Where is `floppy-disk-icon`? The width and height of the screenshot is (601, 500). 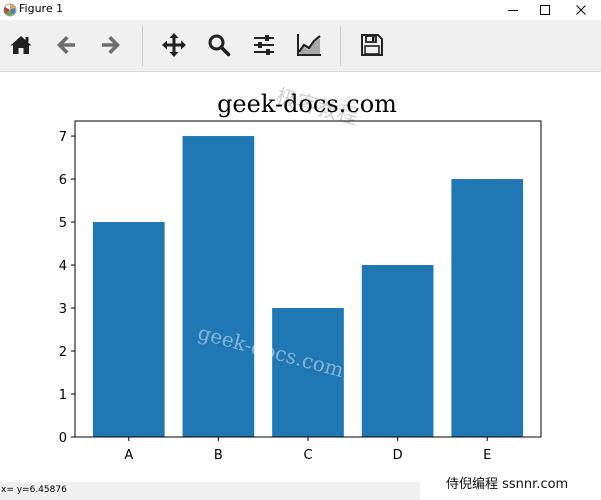 floppy-disk-icon is located at coordinates (372, 45).